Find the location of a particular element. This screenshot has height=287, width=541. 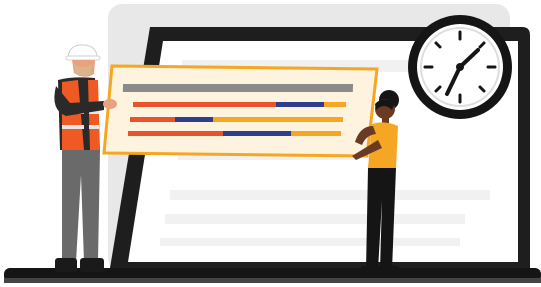

construction-worker is located at coordinates (85, 158).